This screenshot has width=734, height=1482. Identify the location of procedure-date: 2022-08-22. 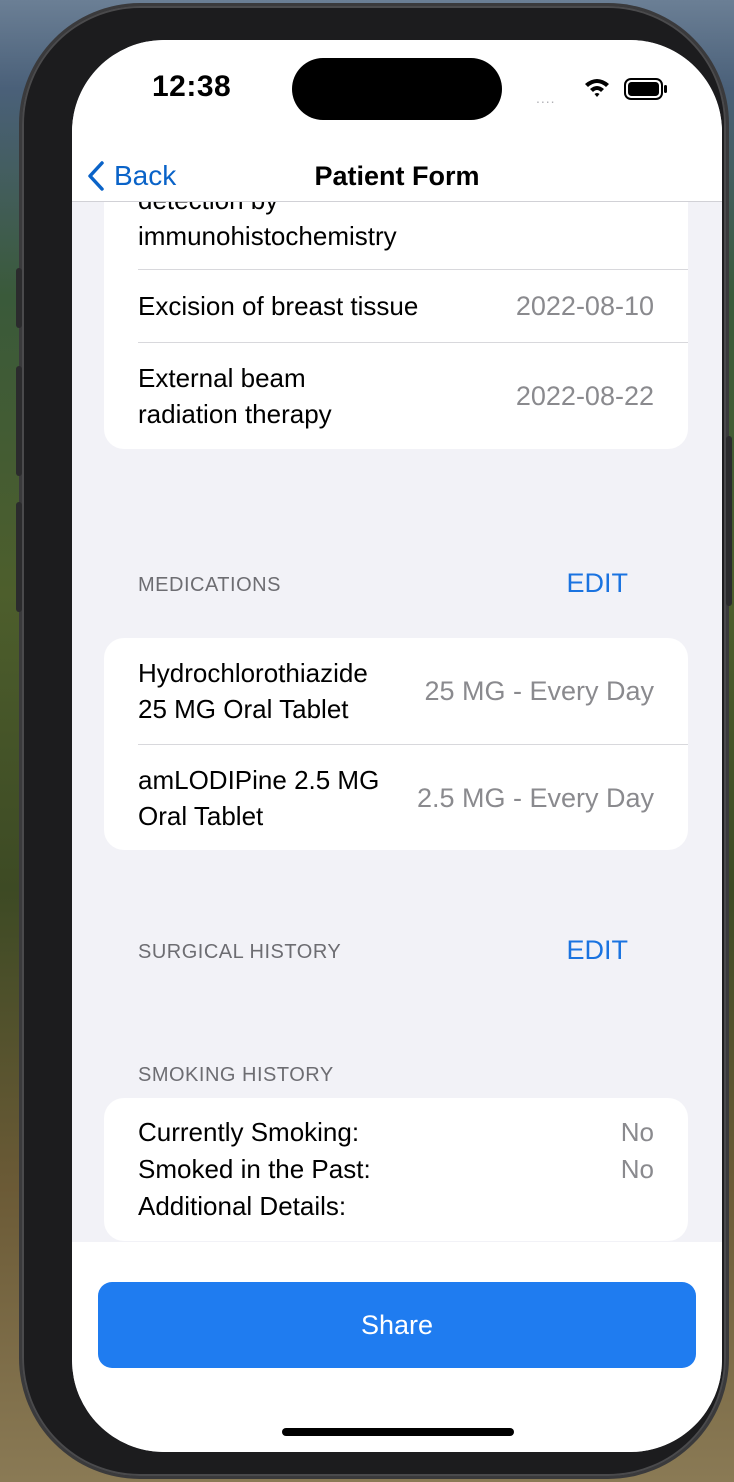
(584, 396).